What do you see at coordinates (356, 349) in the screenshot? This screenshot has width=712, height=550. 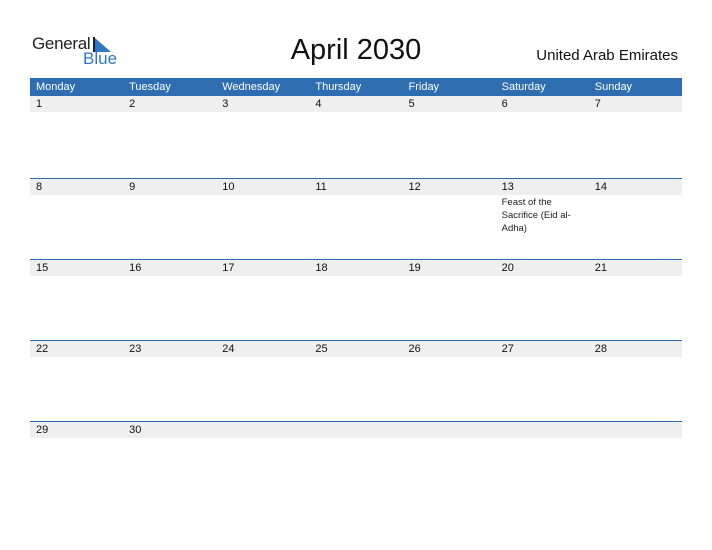 I see `date-strip: 22 23 24 25 26 27 28` at bounding box center [356, 349].